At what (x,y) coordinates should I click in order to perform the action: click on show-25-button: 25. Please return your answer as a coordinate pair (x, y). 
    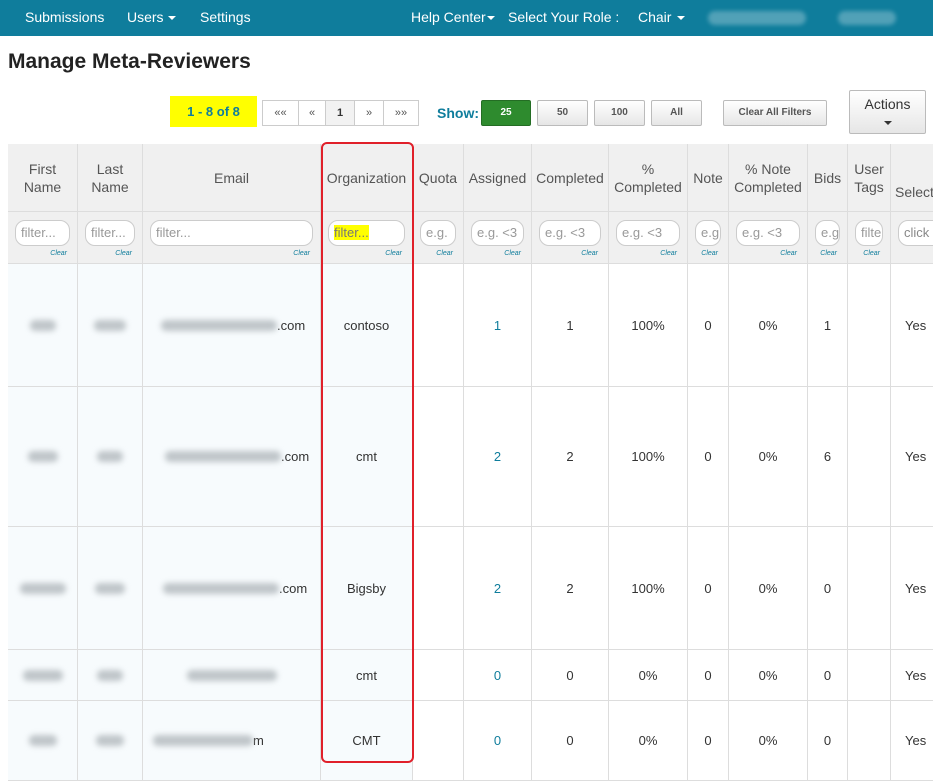
    Looking at the image, I should click on (506, 113).